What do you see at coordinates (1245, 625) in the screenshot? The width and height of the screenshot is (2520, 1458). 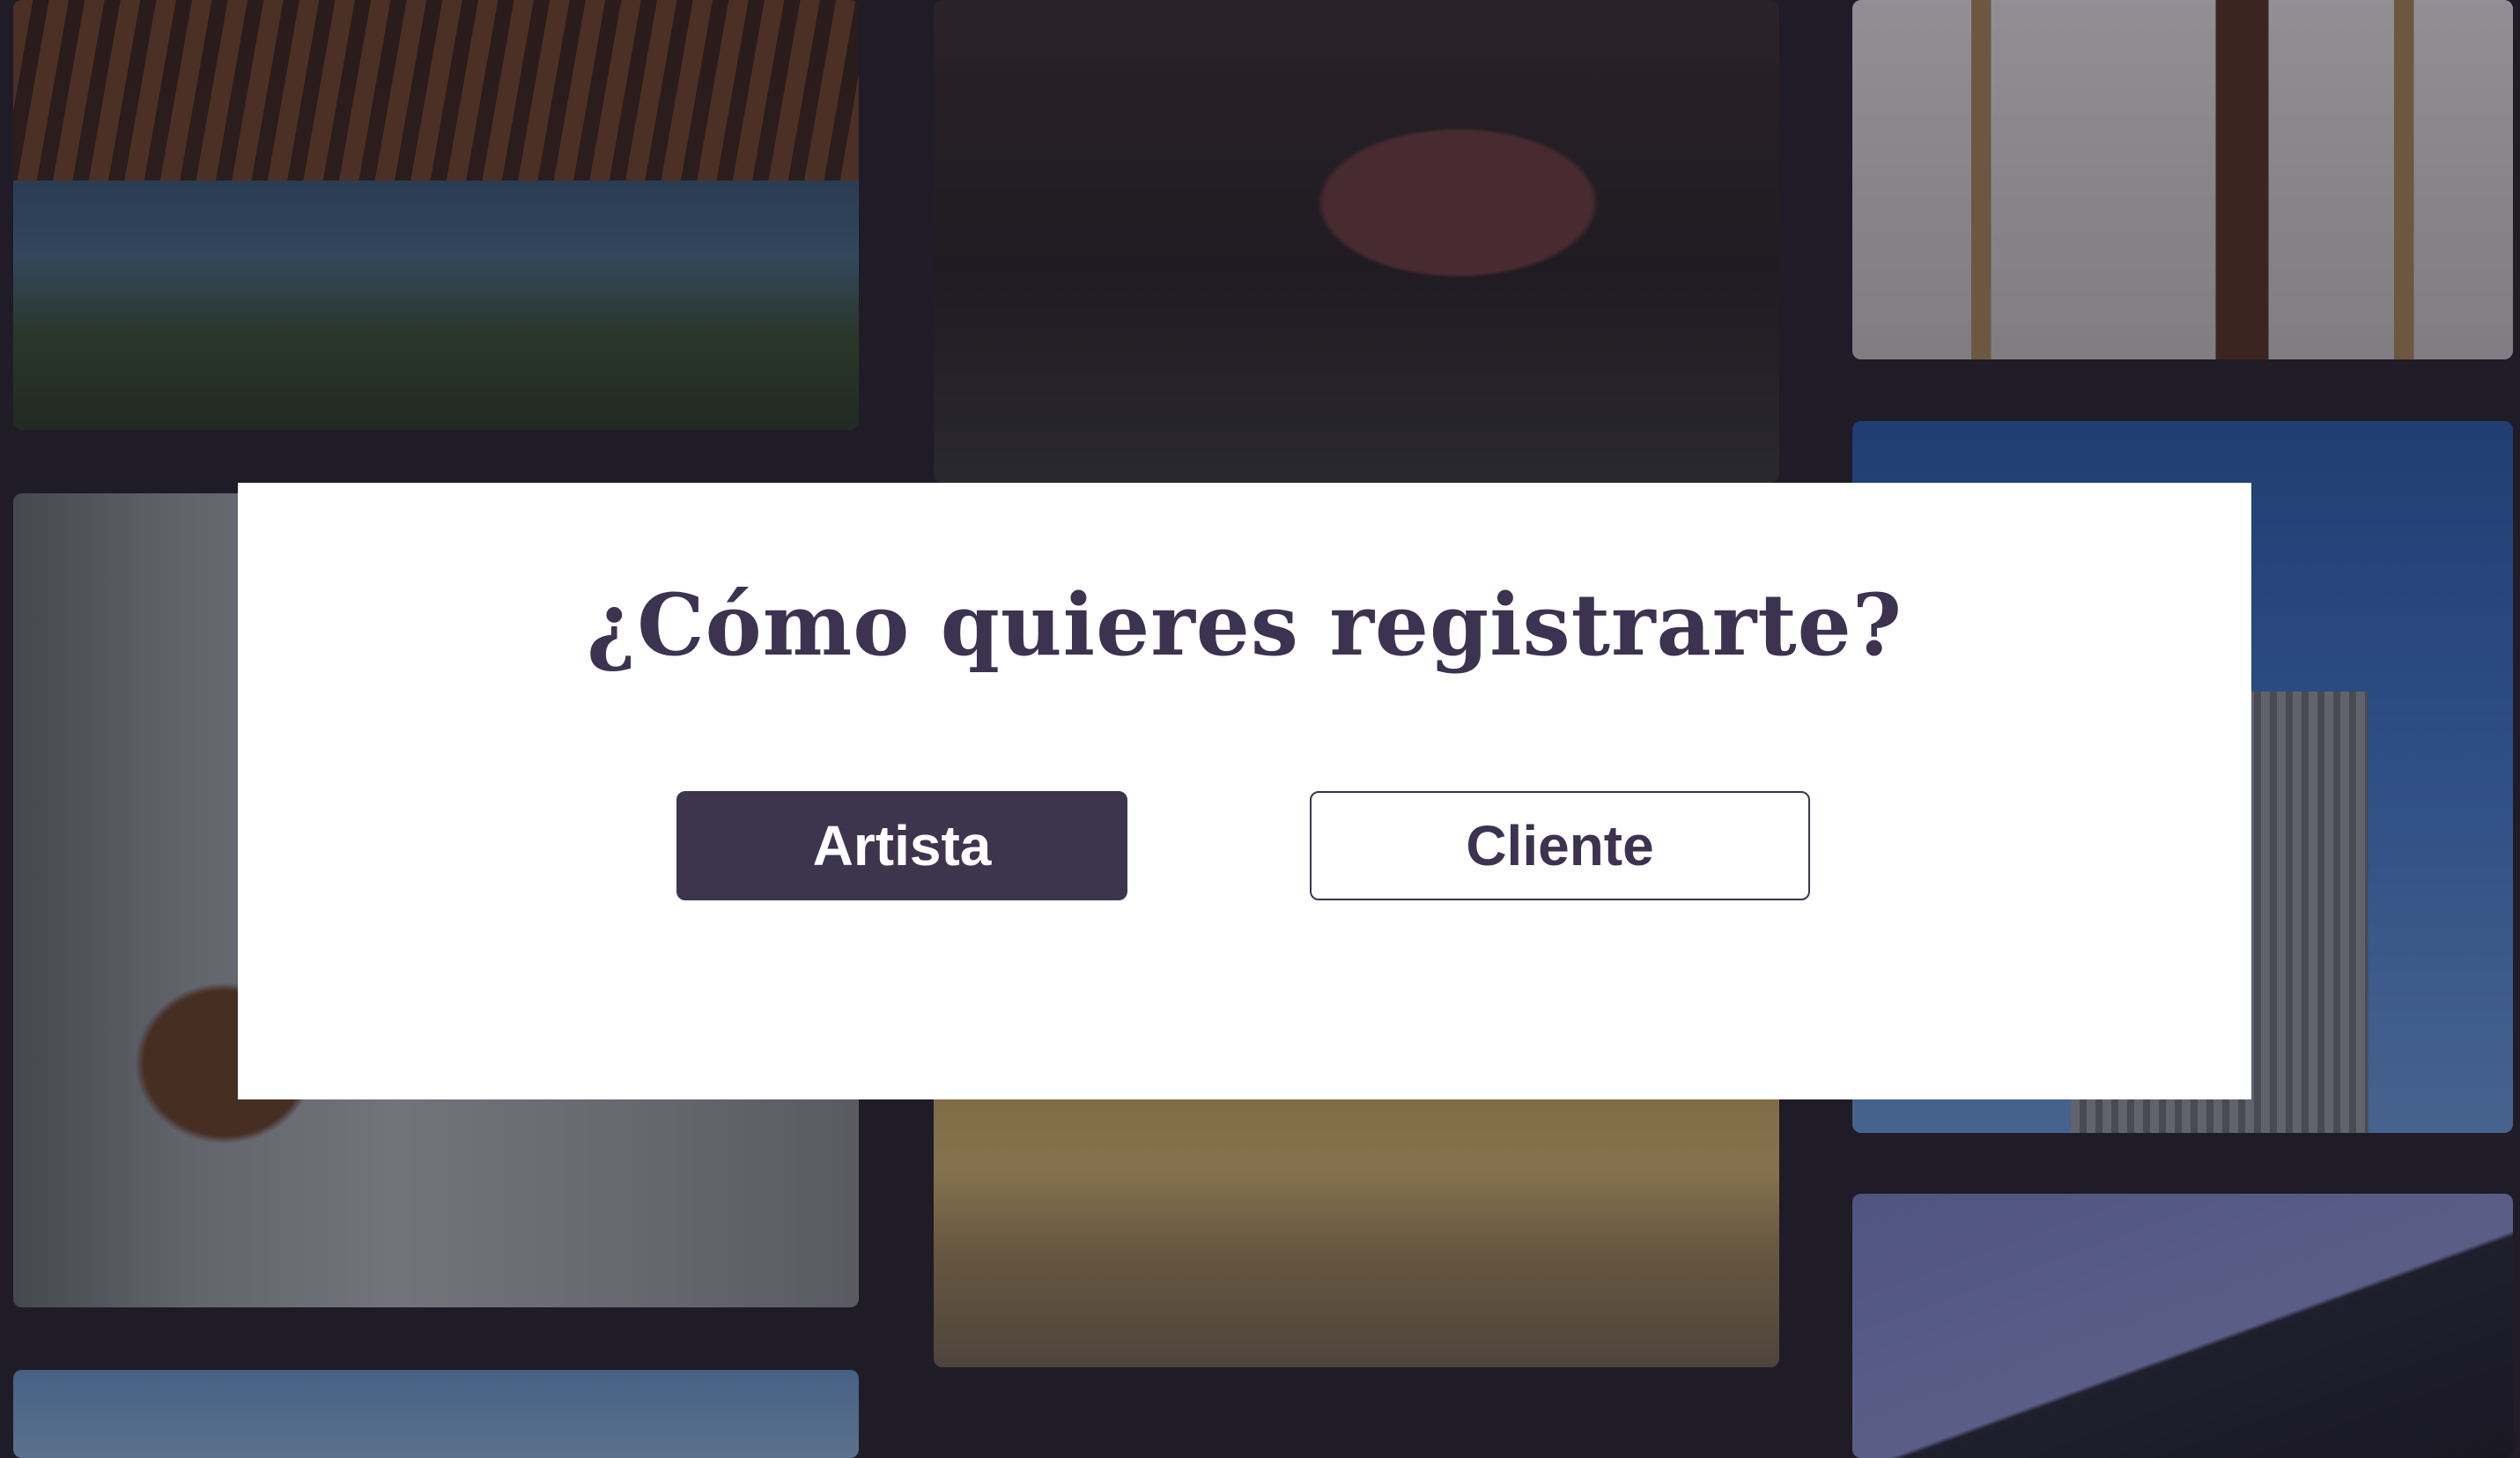 I see `modal-title: ¿Cómo quieres registrarte?` at bounding box center [1245, 625].